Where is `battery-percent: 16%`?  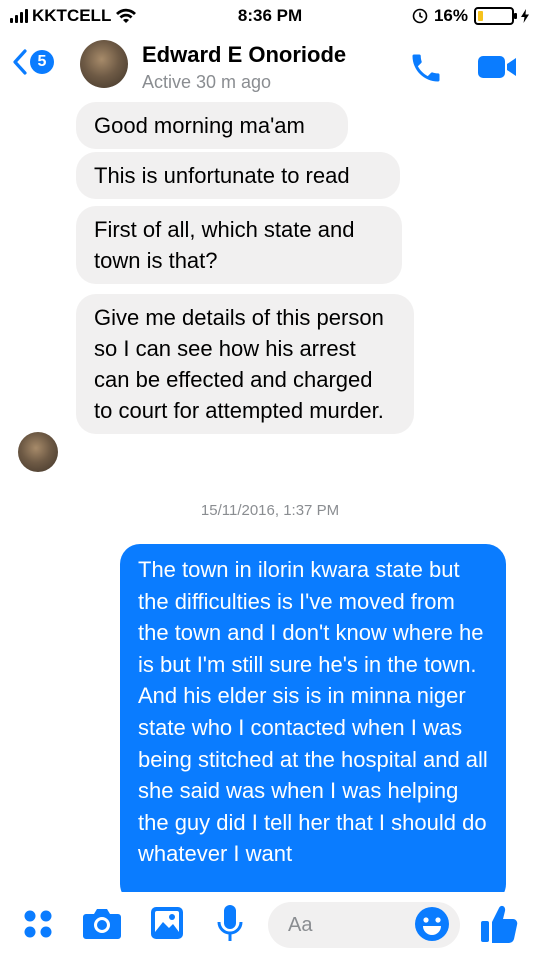 battery-percent: 16% is located at coordinates (450, 15).